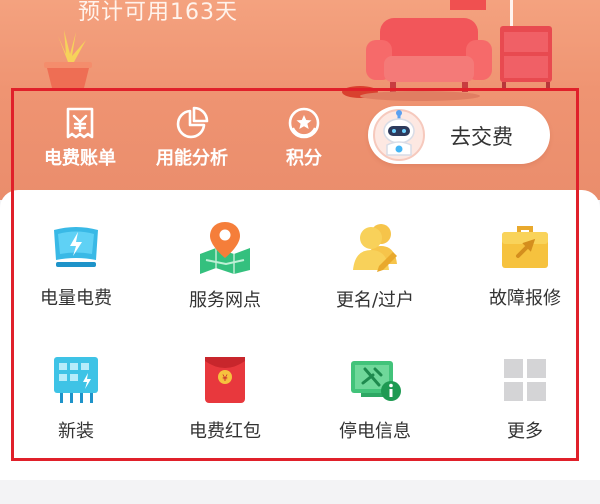 The image size is (600, 504). I want to click on rename-transfer-icon, so click(375, 248).